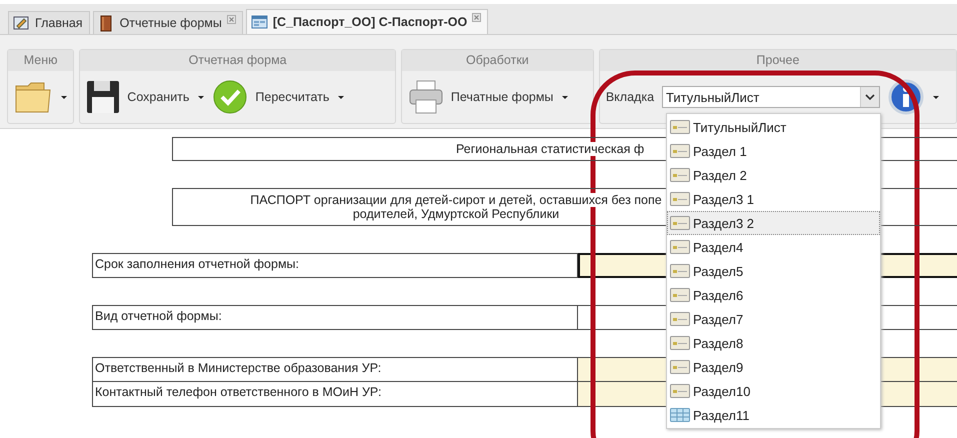 This screenshot has width=957, height=438. I want to click on title-text: Региональная статистическая ф, so click(550, 149).